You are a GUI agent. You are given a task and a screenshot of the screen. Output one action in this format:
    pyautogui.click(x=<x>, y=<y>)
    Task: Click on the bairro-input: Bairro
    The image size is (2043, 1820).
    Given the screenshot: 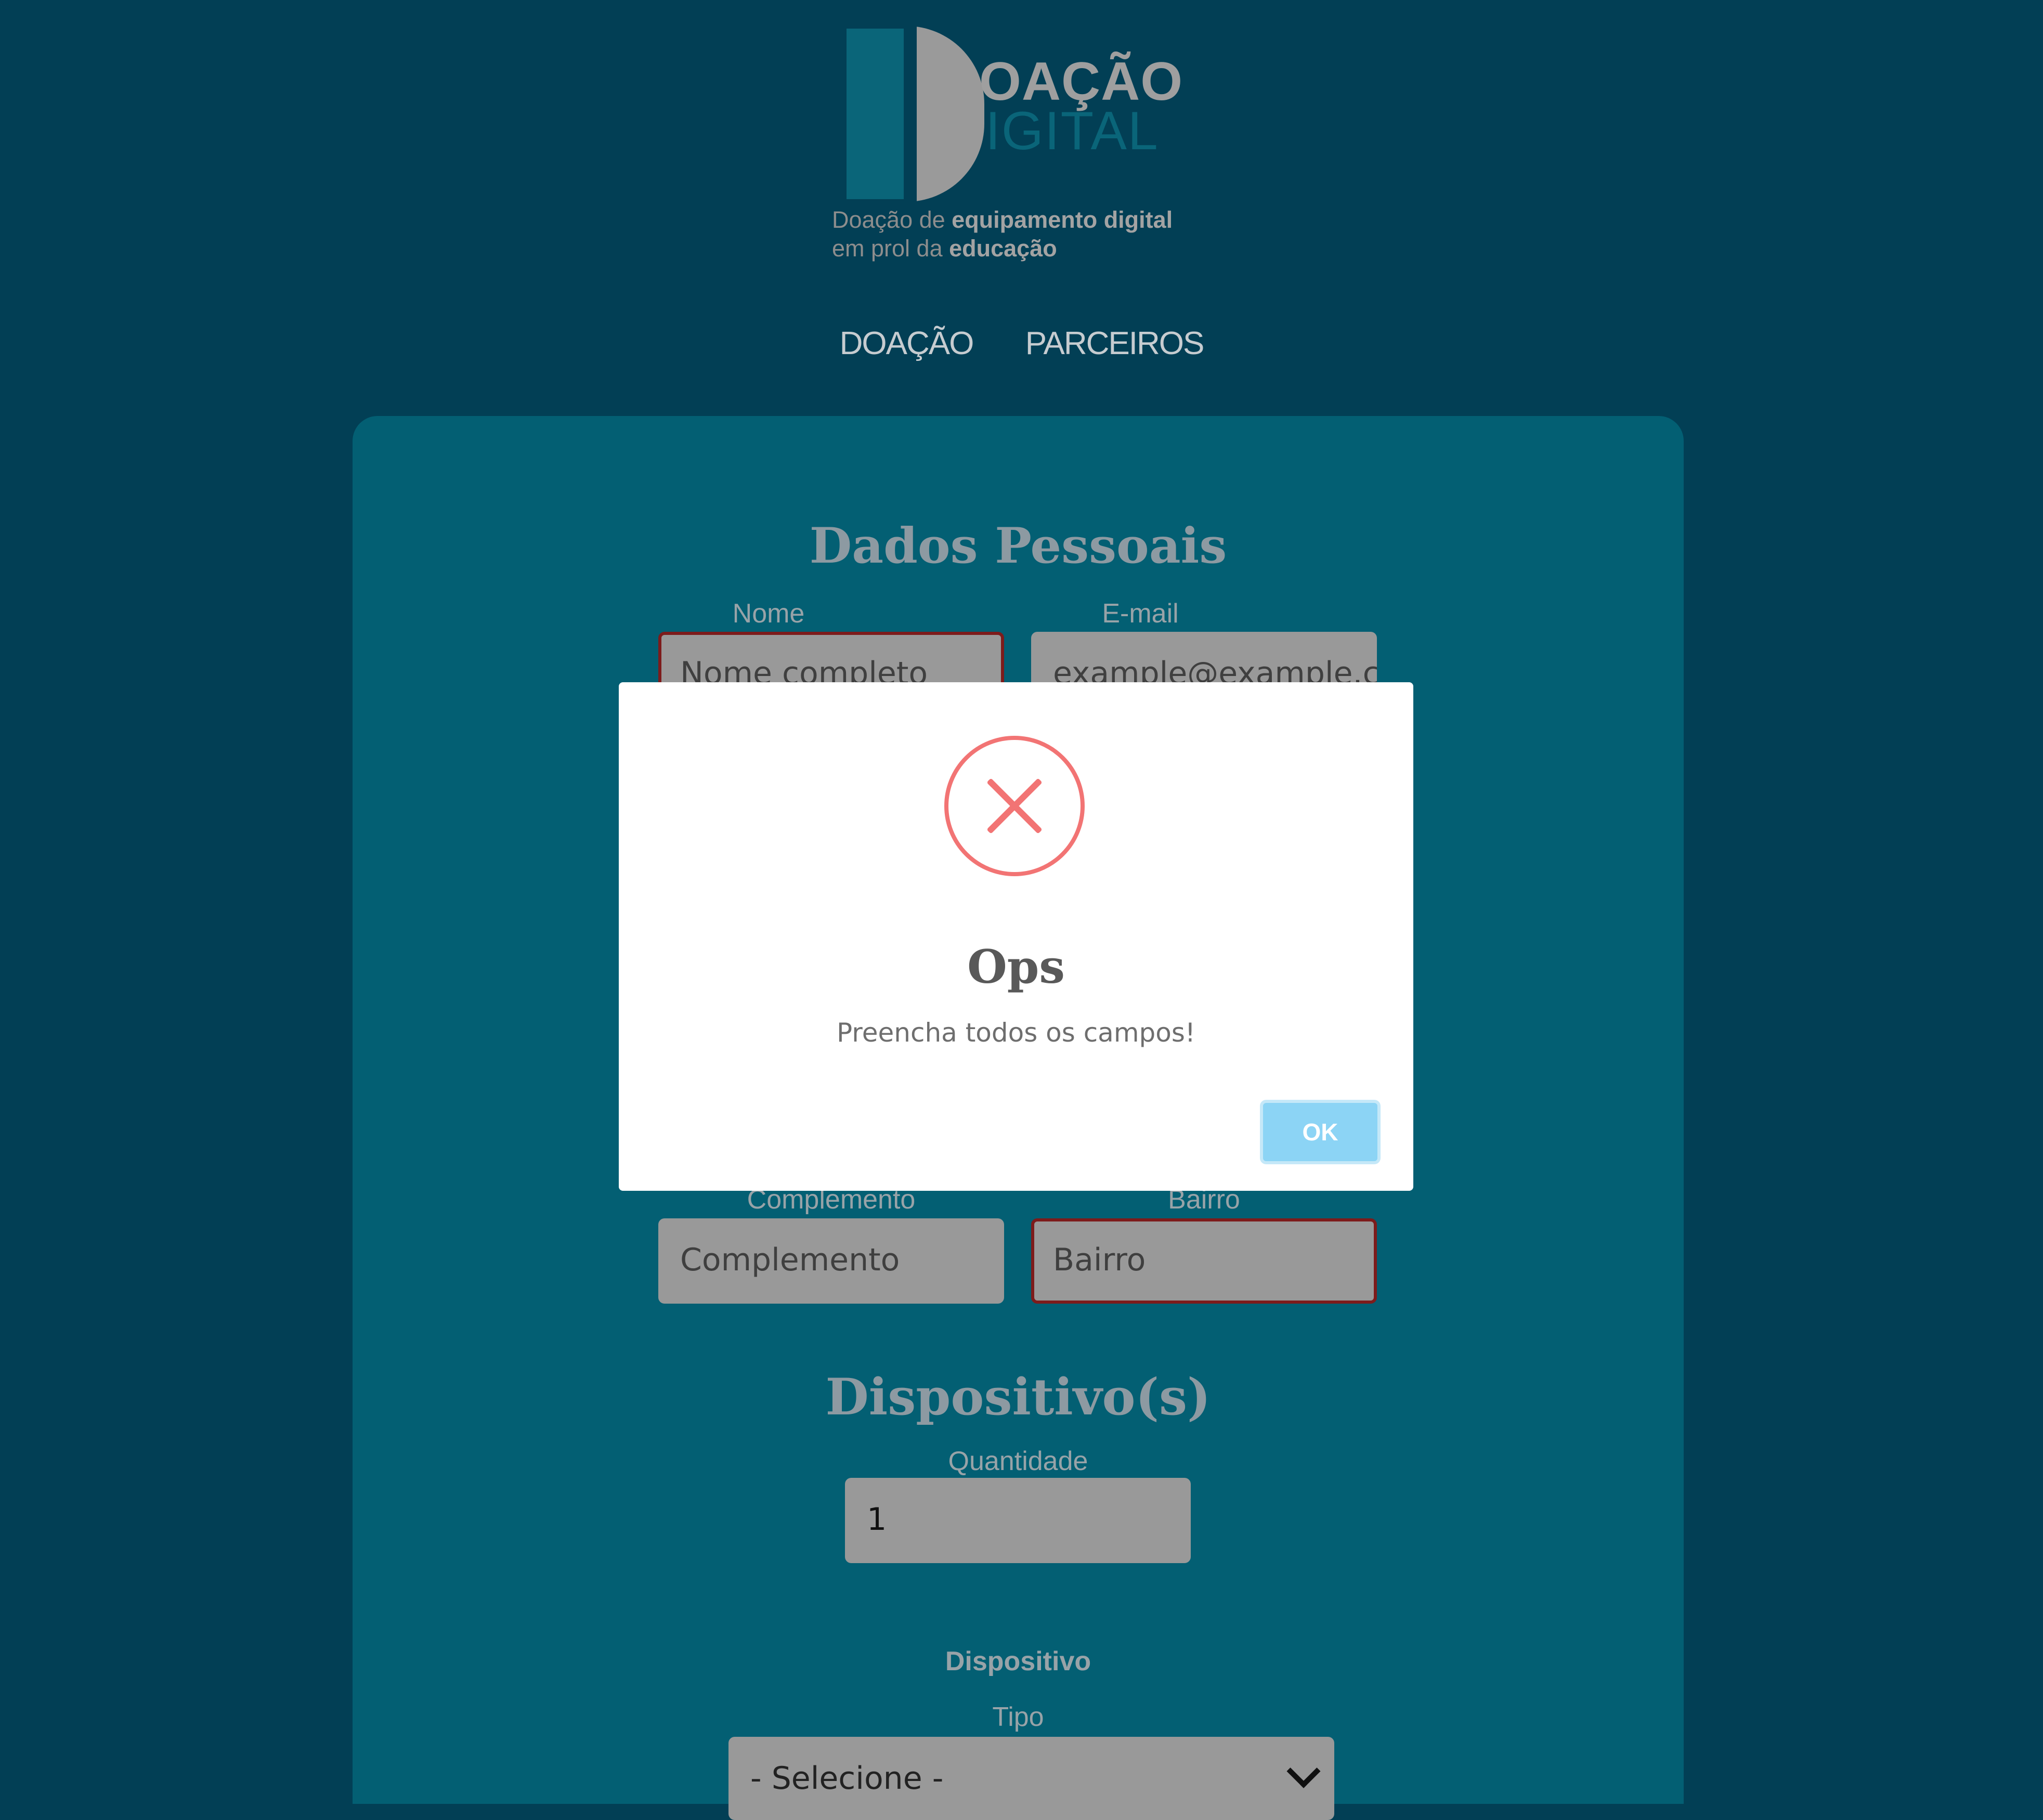 What is the action you would take?
    pyautogui.click(x=1204, y=1261)
    